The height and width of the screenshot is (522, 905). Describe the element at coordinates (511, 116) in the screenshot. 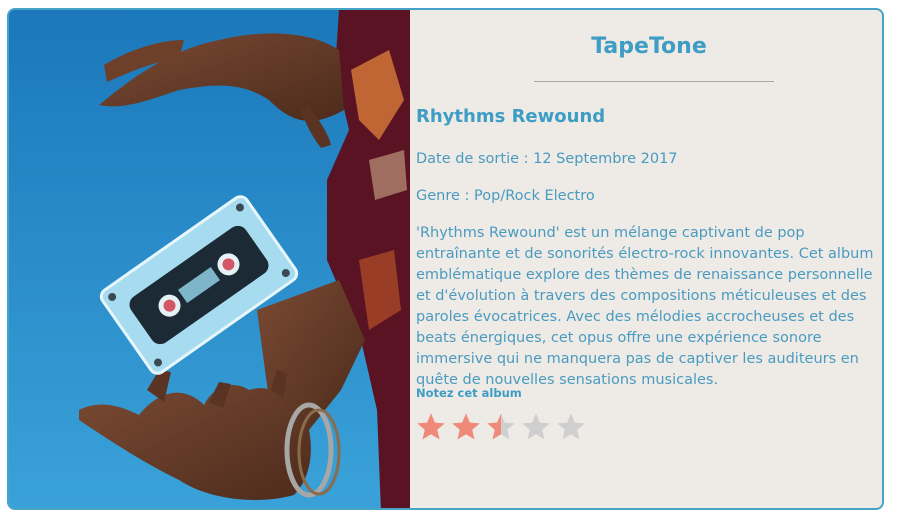

I see `album-title: Rhythms Rewound` at that location.